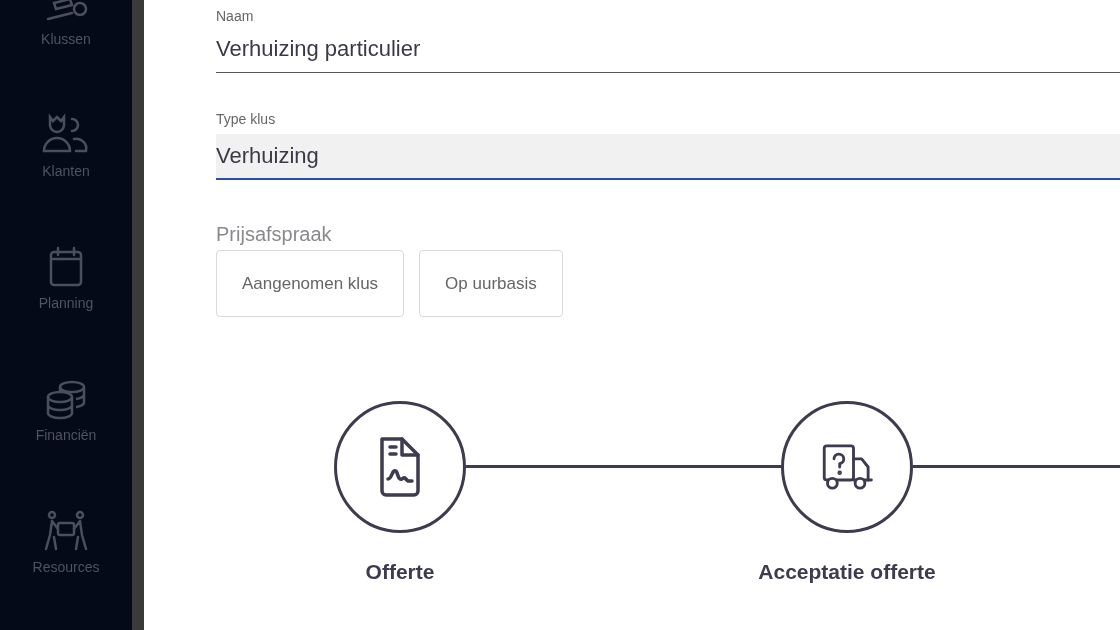  Describe the element at coordinates (668, 49) in the screenshot. I see `name-field: Verhuizing particulier` at that location.